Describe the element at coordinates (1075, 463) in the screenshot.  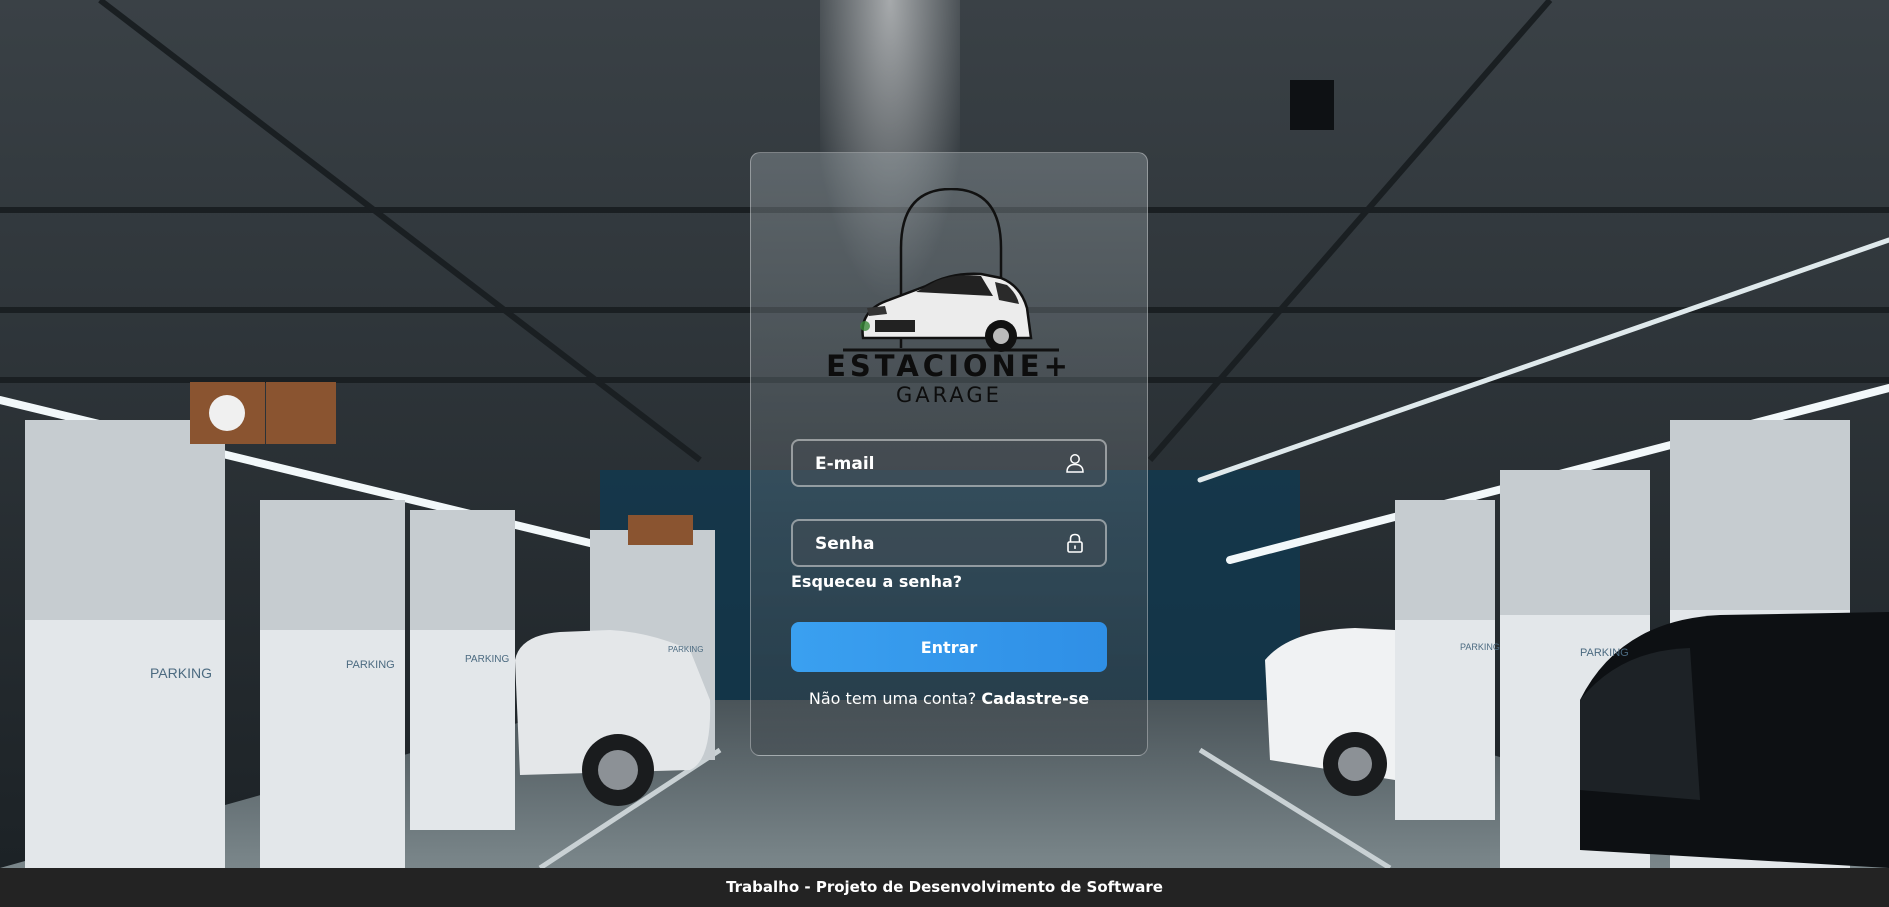
I see `user-icon` at that location.